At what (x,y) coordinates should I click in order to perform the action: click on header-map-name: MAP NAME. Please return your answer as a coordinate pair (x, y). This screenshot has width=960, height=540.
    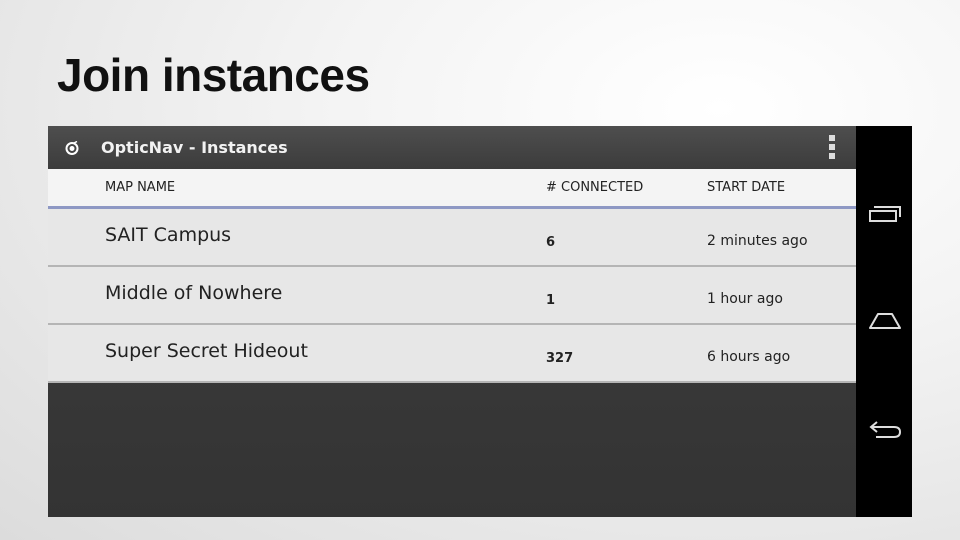
    Looking at the image, I should click on (140, 187).